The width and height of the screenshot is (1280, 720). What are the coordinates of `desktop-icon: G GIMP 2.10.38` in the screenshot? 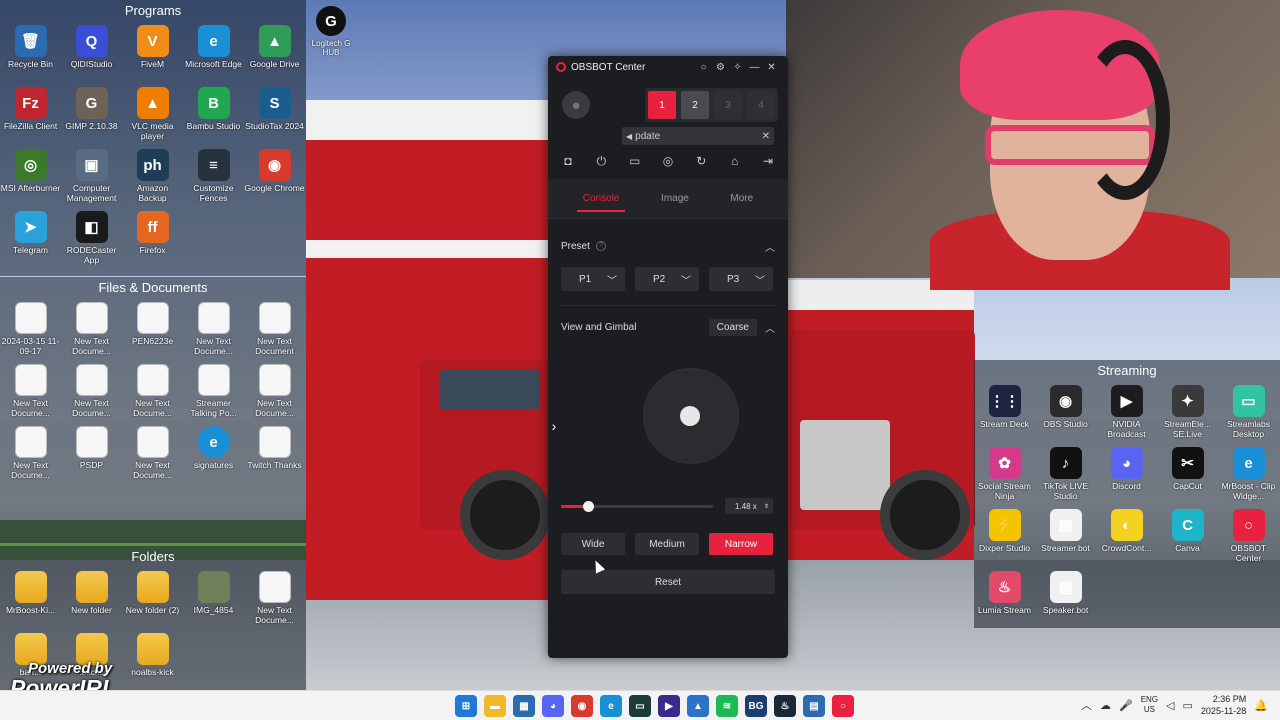 It's located at (91, 113).